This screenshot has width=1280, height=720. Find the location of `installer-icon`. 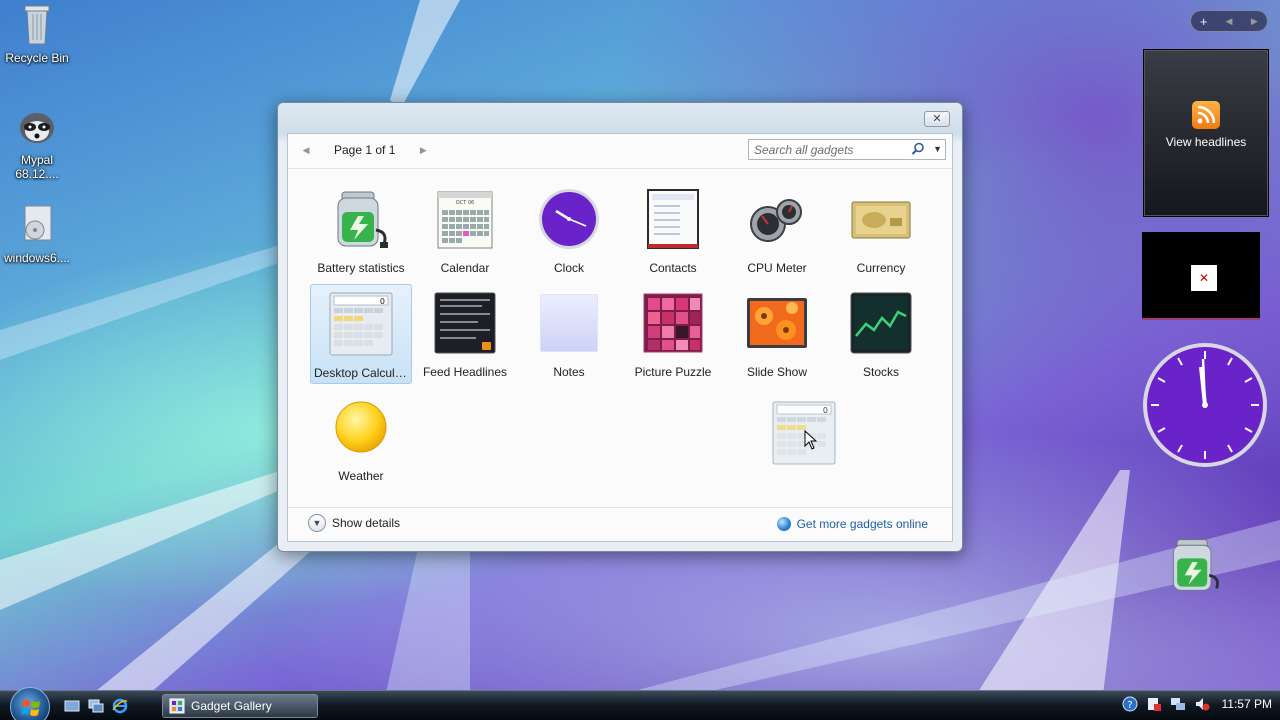

installer-icon is located at coordinates (38, 223).